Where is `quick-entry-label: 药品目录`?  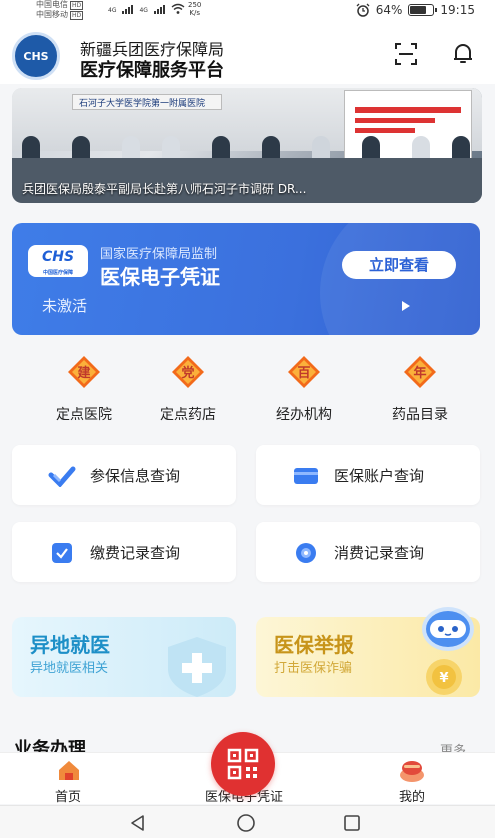 quick-entry-label: 药品目录 is located at coordinates (420, 415).